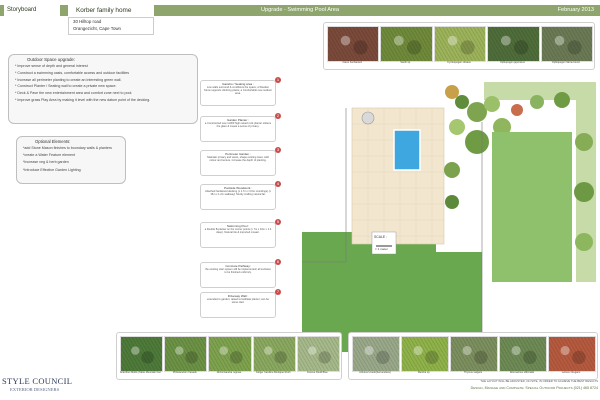  Describe the element at coordinates (565, 62) in the screenshot. I see `plant-caption: Ophiopogon Stone found` at that location.